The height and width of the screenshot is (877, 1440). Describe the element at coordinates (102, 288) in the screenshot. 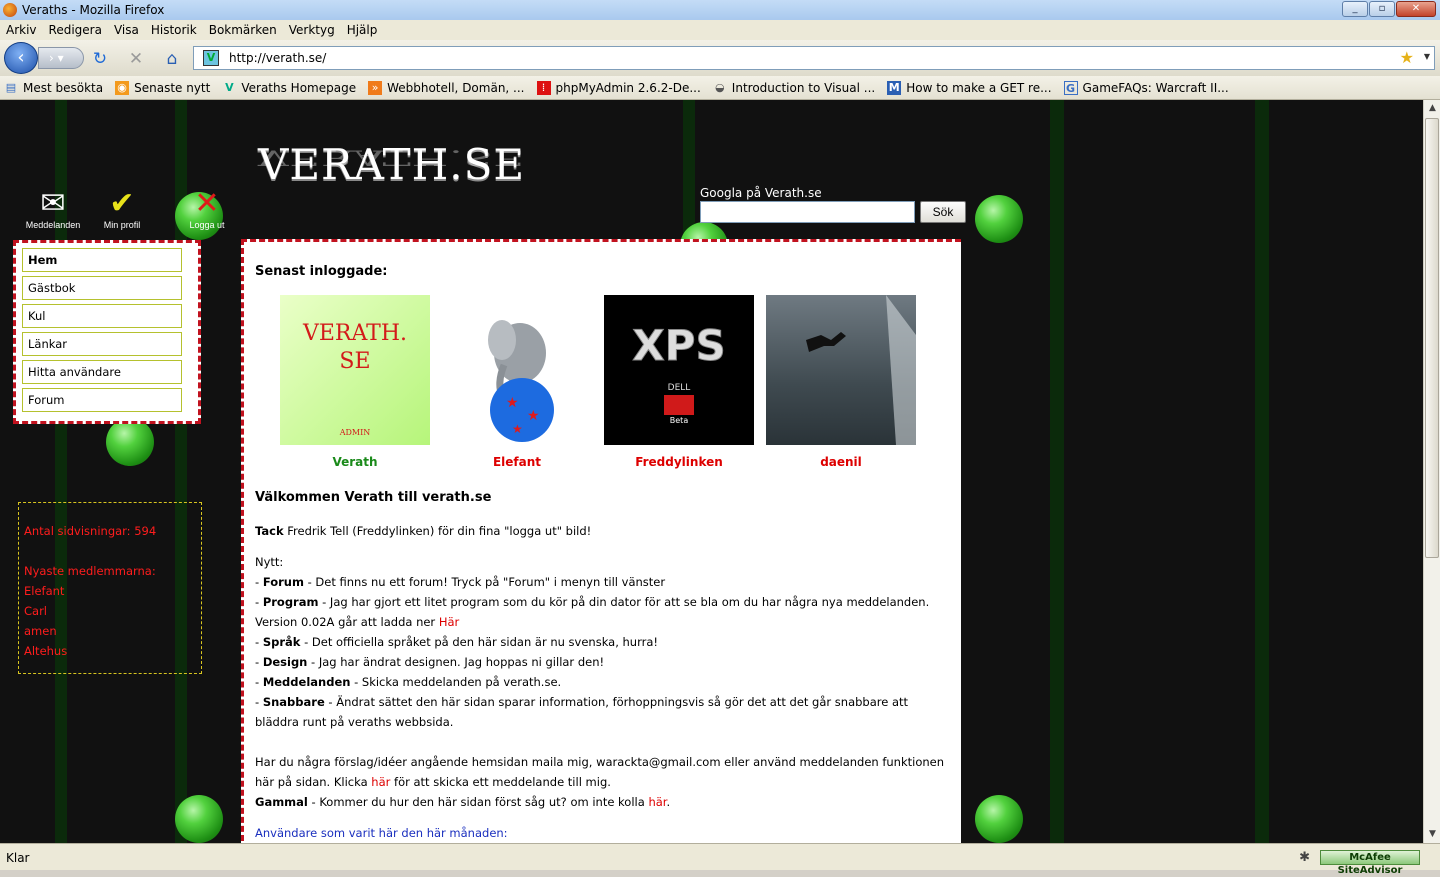

I see `nav-item-gastbok: Gästbok` at that location.